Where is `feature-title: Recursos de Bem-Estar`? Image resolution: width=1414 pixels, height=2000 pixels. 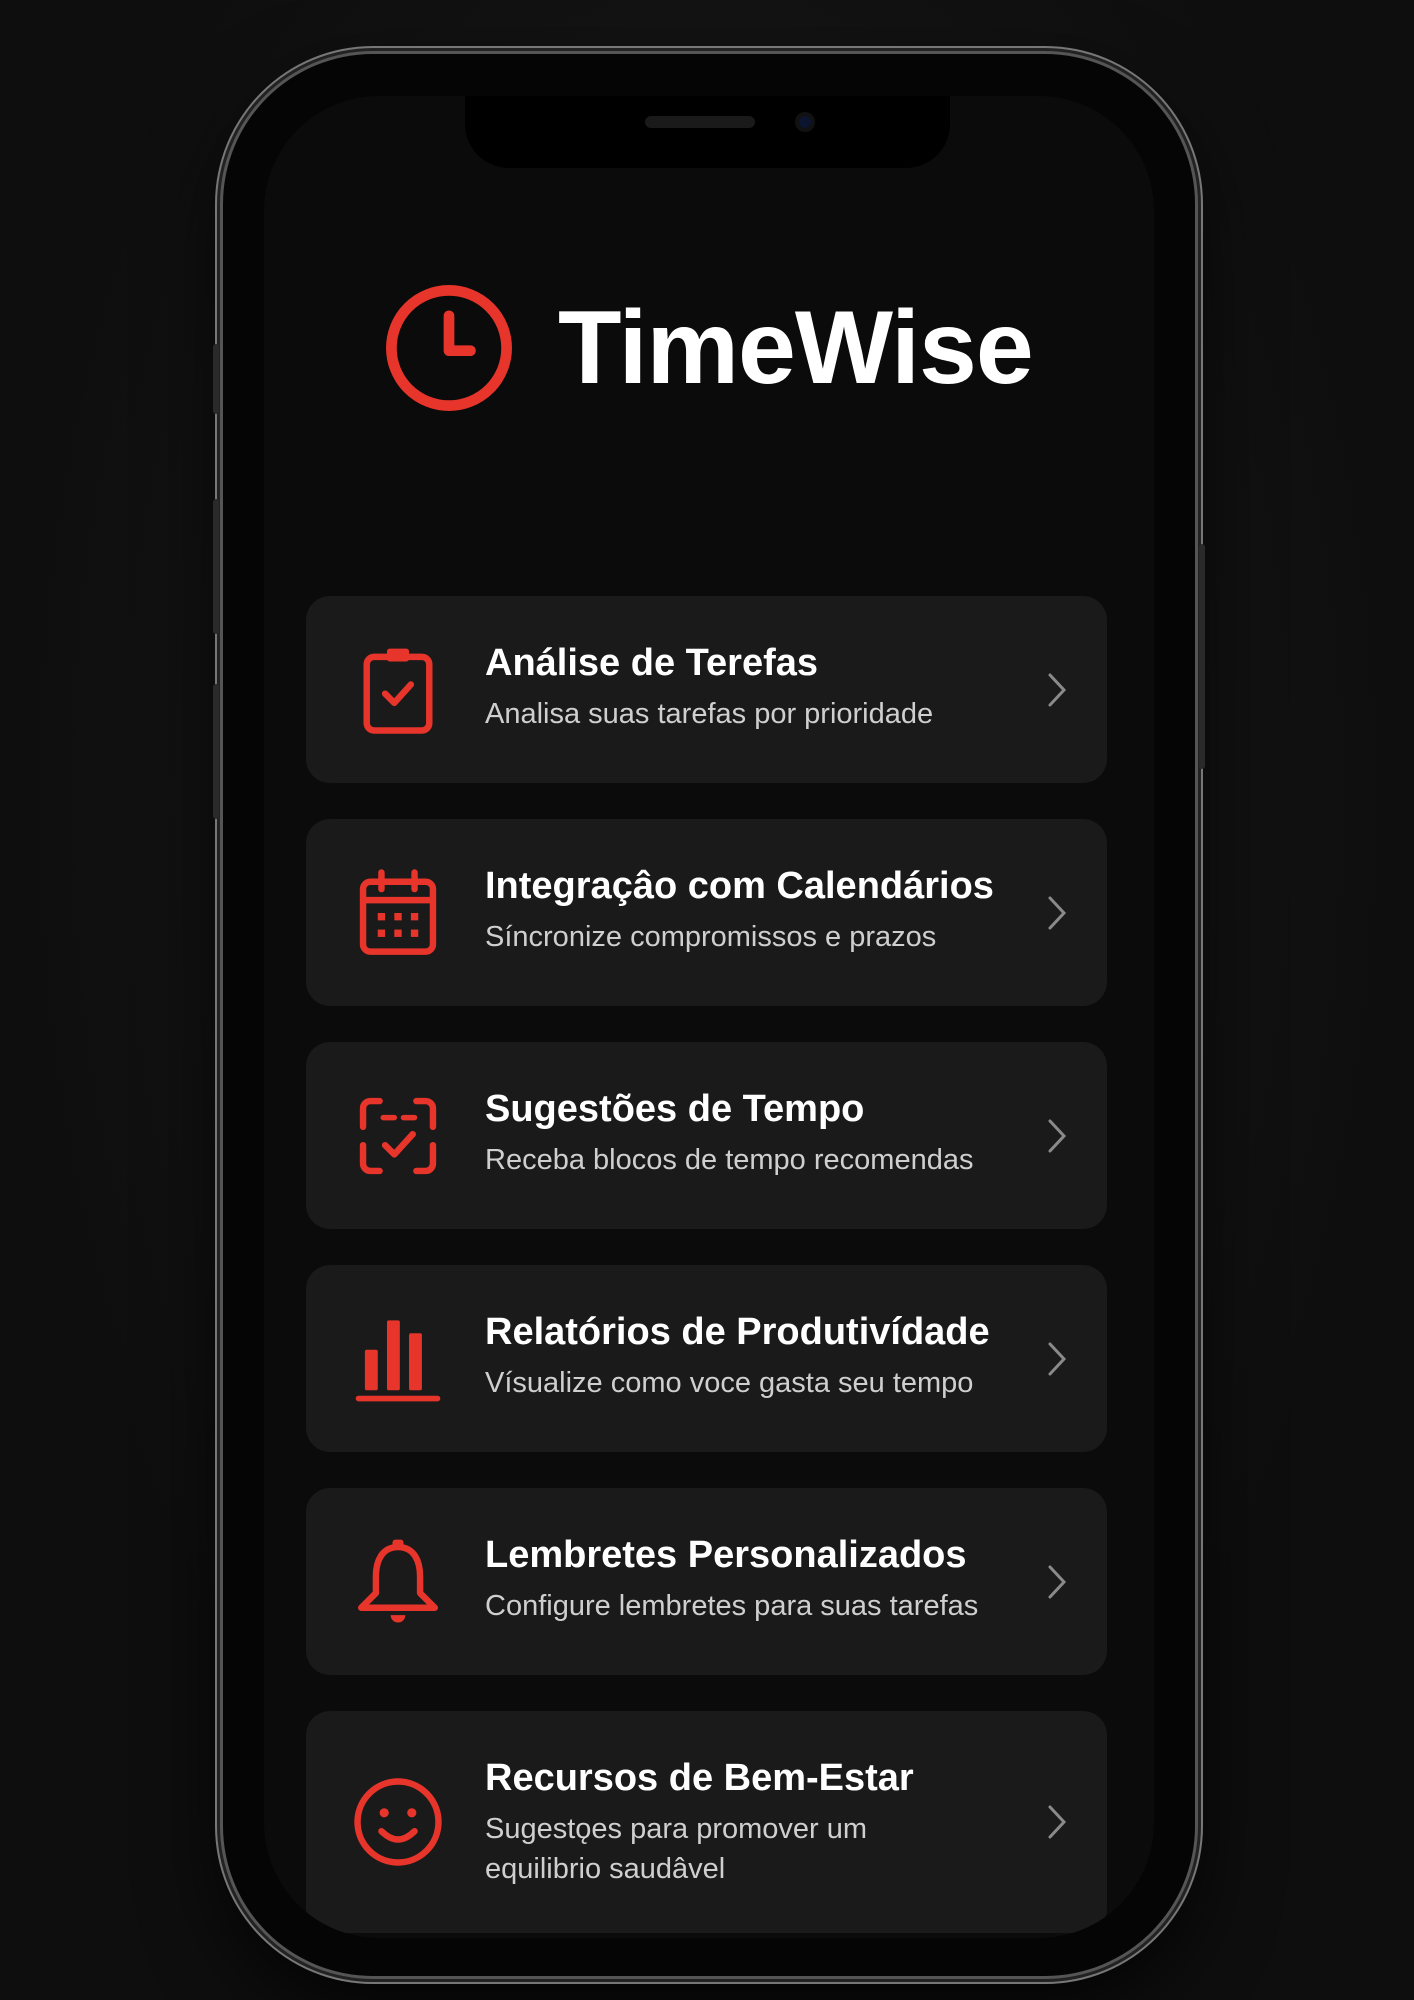
feature-title: Recursos de Bem-Estar is located at coordinates (699, 1778).